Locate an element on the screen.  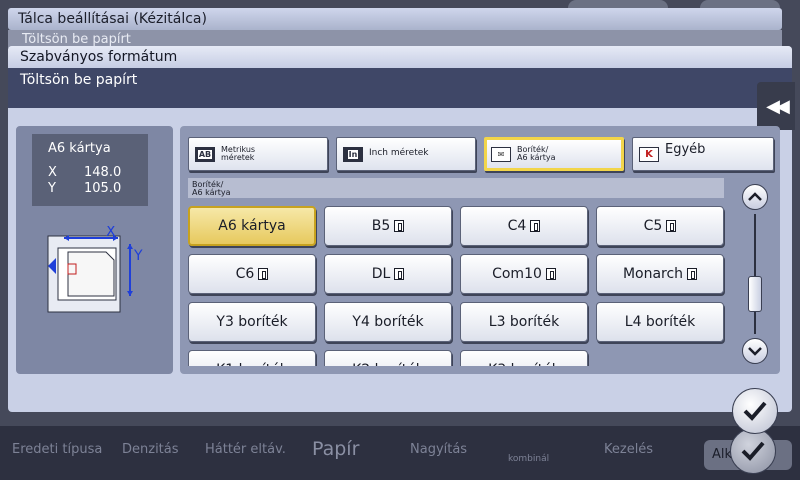
current-size-panel: A6 kártya X 148.0 Y 105.0 X Y is located at coordinates (94, 250).